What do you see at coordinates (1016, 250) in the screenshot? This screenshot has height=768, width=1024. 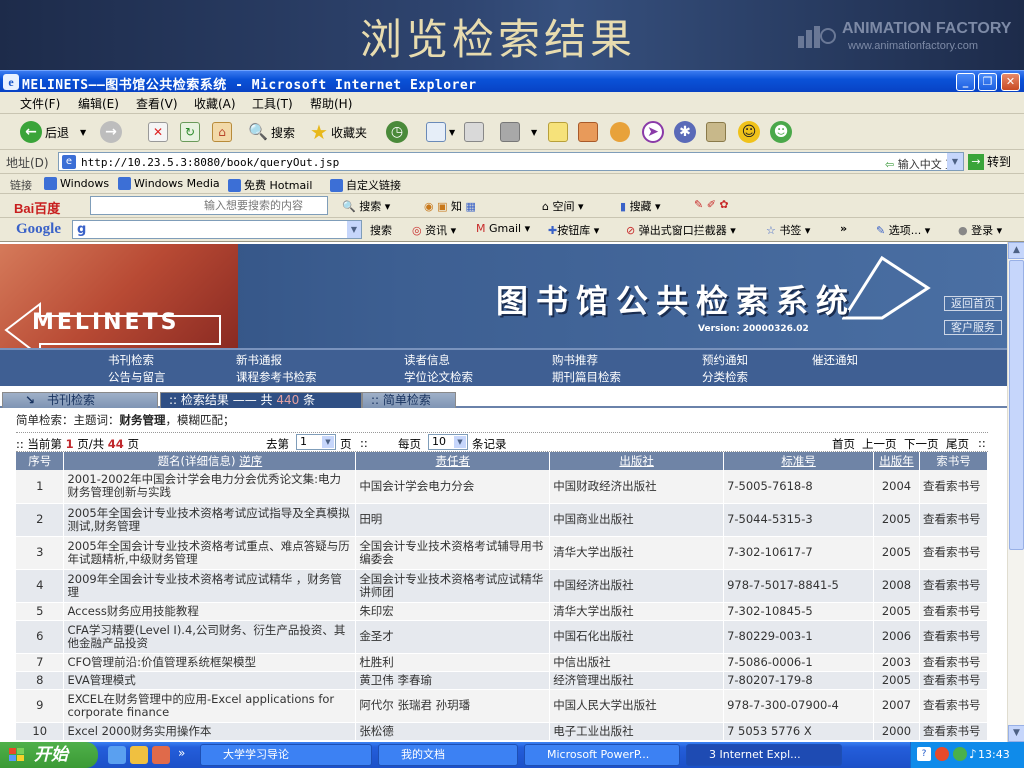 I see `scroll-up-button: ▲` at bounding box center [1016, 250].